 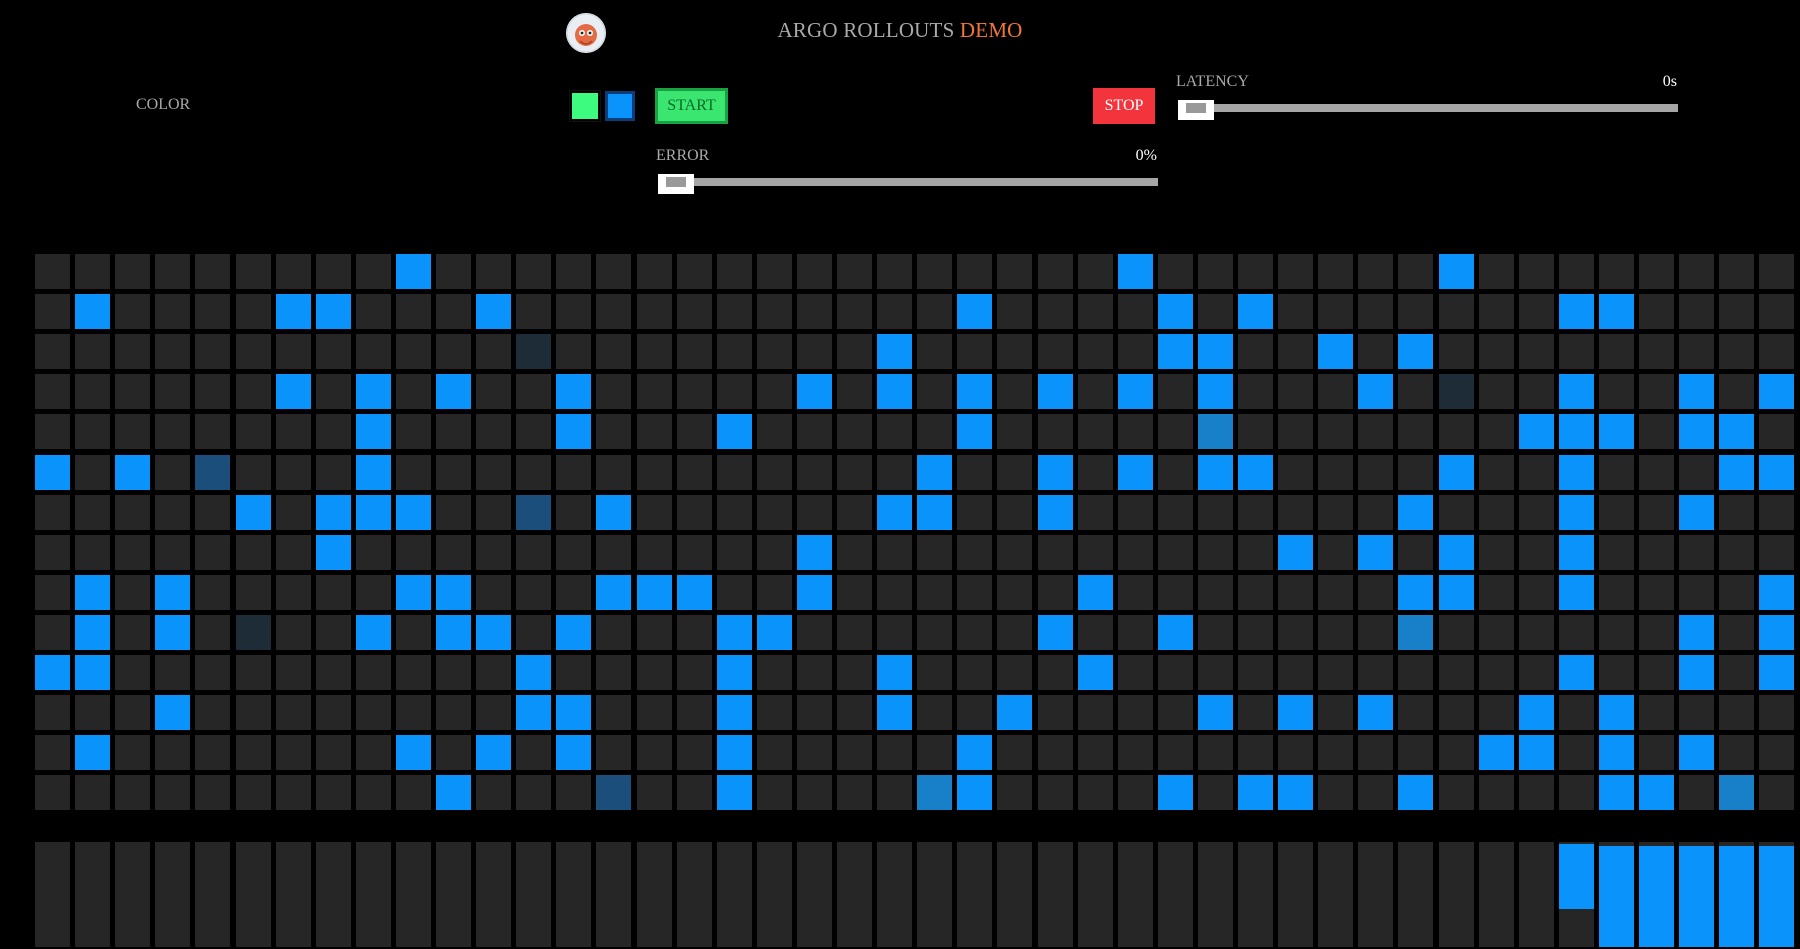 What do you see at coordinates (676, 184) in the screenshot?
I see `error-slider-thumb` at bounding box center [676, 184].